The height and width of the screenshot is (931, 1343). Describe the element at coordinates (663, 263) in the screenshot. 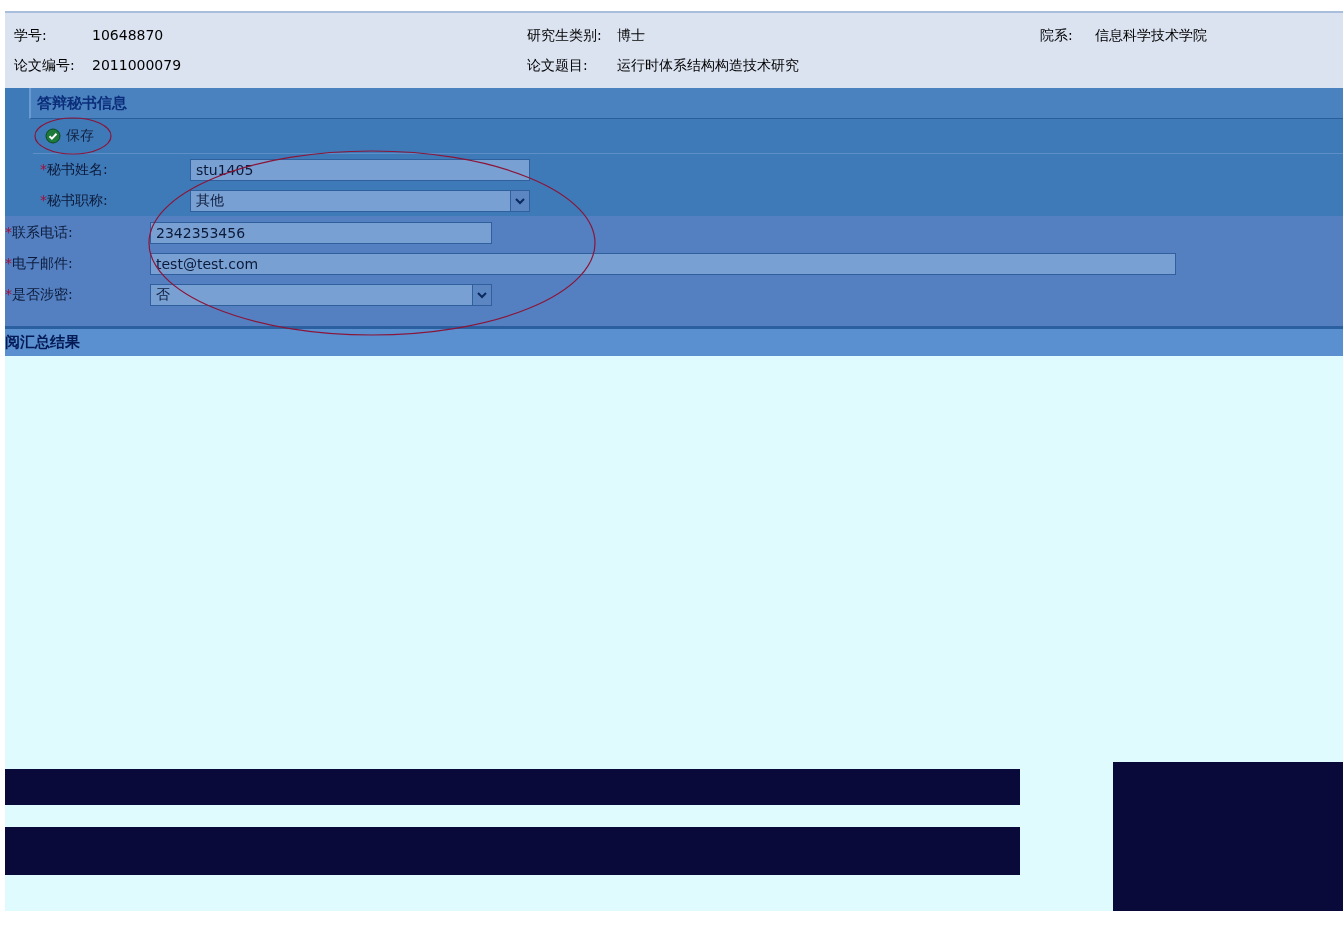

I see `input-field: test@test.com` at that location.